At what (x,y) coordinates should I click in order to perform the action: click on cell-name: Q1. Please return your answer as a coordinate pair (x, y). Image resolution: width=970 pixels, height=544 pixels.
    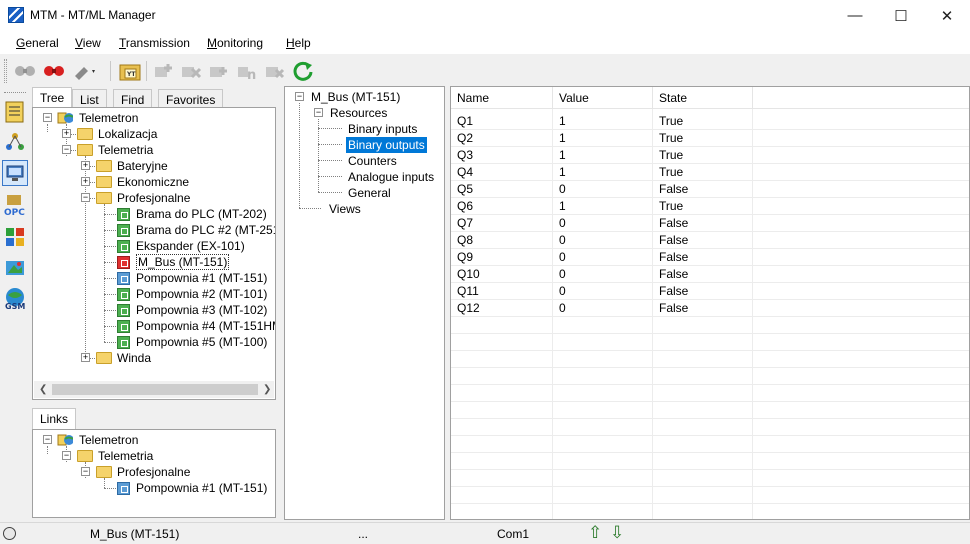
    Looking at the image, I should click on (465, 121).